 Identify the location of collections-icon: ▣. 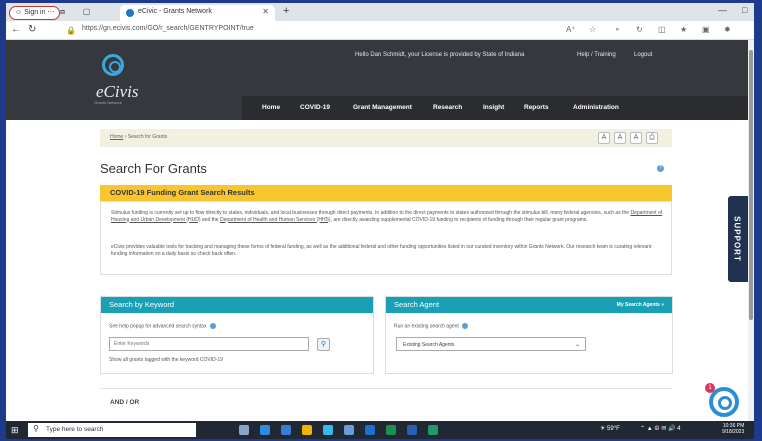
(706, 29).